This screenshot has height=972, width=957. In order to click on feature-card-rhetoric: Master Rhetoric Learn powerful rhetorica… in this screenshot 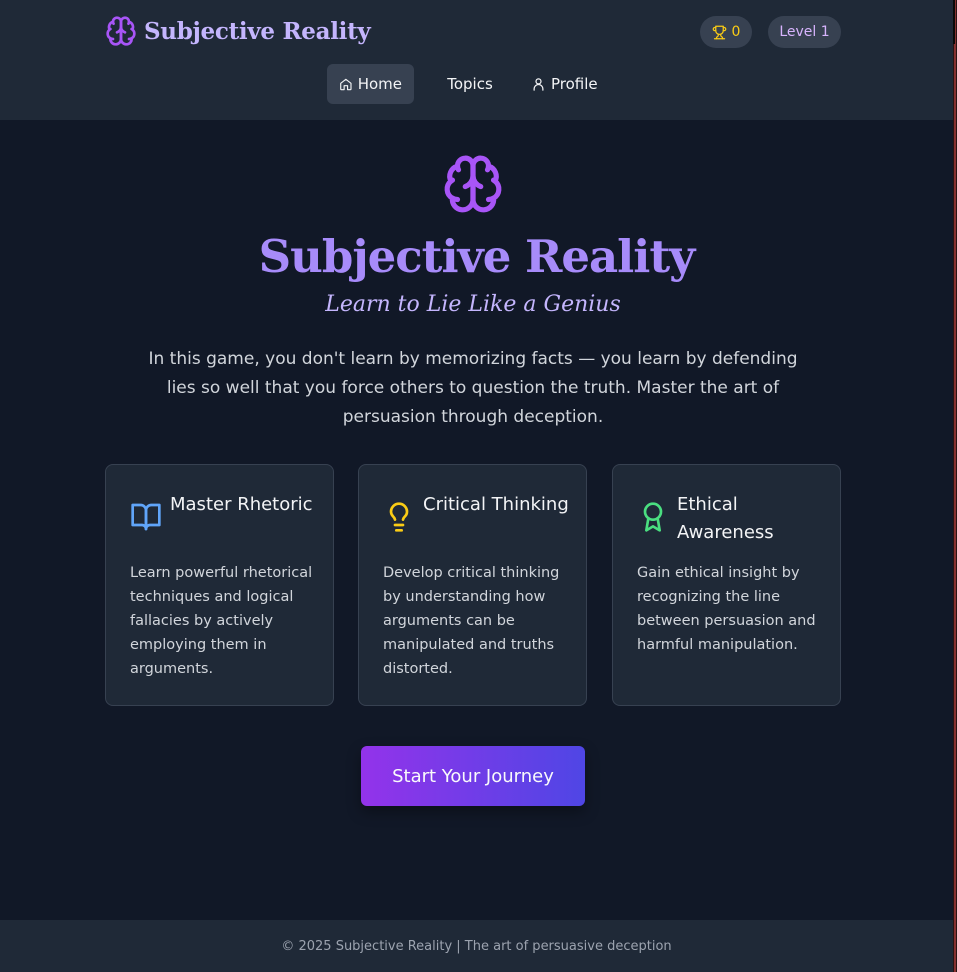, I will do `click(219, 585)`.